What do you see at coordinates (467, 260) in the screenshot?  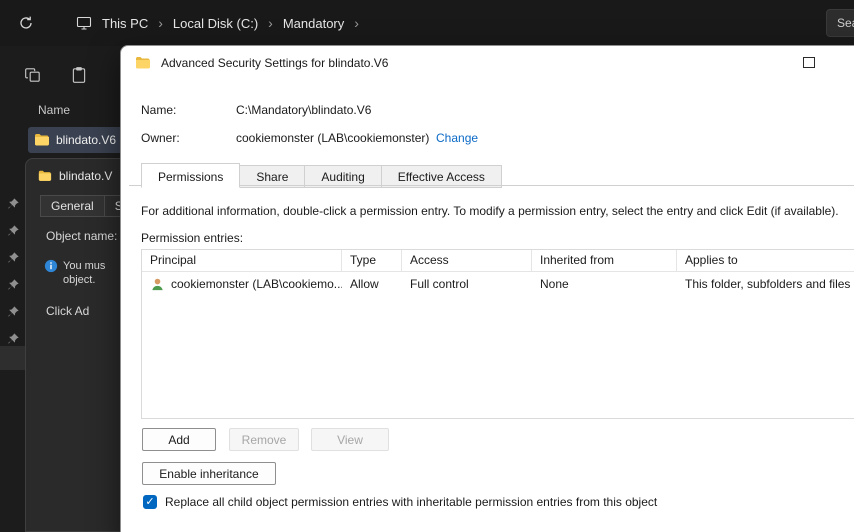 I see `column-header-access: Access` at bounding box center [467, 260].